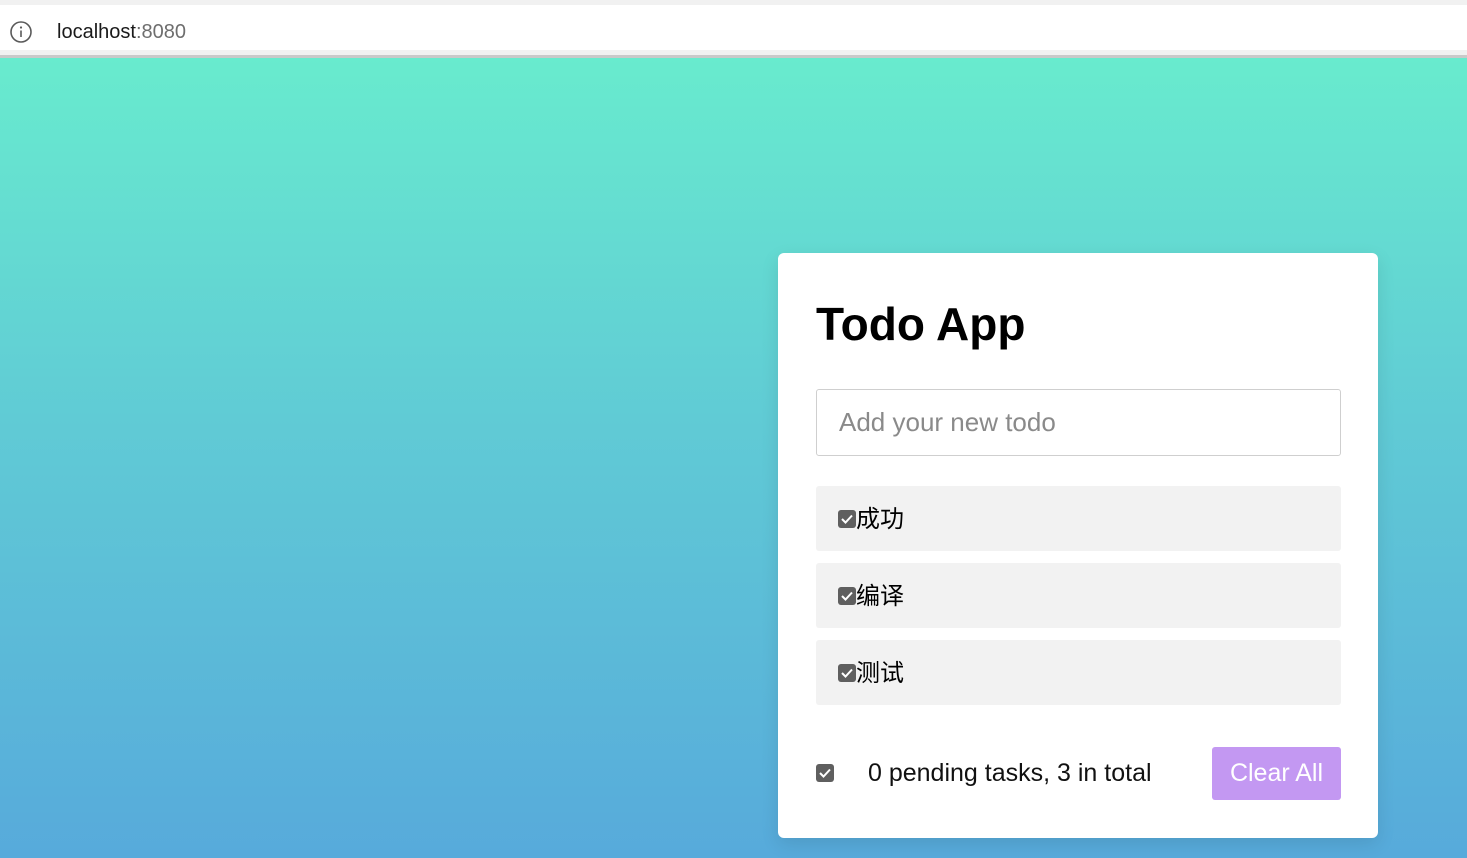 The image size is (1467, 858). Describe the element at coordinates (921, 324) in the screenshot. I see `app-title: Todo App` at that location.